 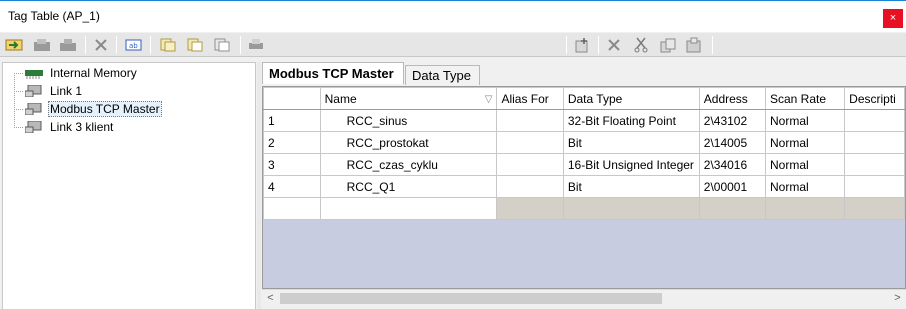 I want to click on window-titlebar: Tag Table (AP_1) ×, so click(x=453, y=16).